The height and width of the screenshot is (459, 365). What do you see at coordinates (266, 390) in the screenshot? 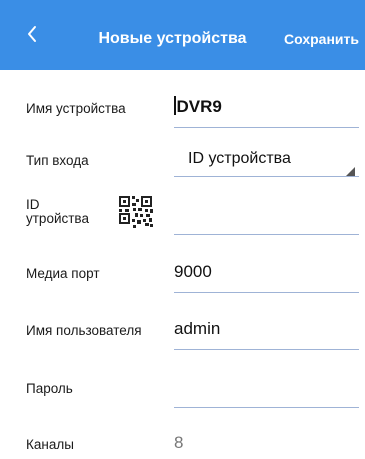
I see `password-input` at bounding box center [266, 390].